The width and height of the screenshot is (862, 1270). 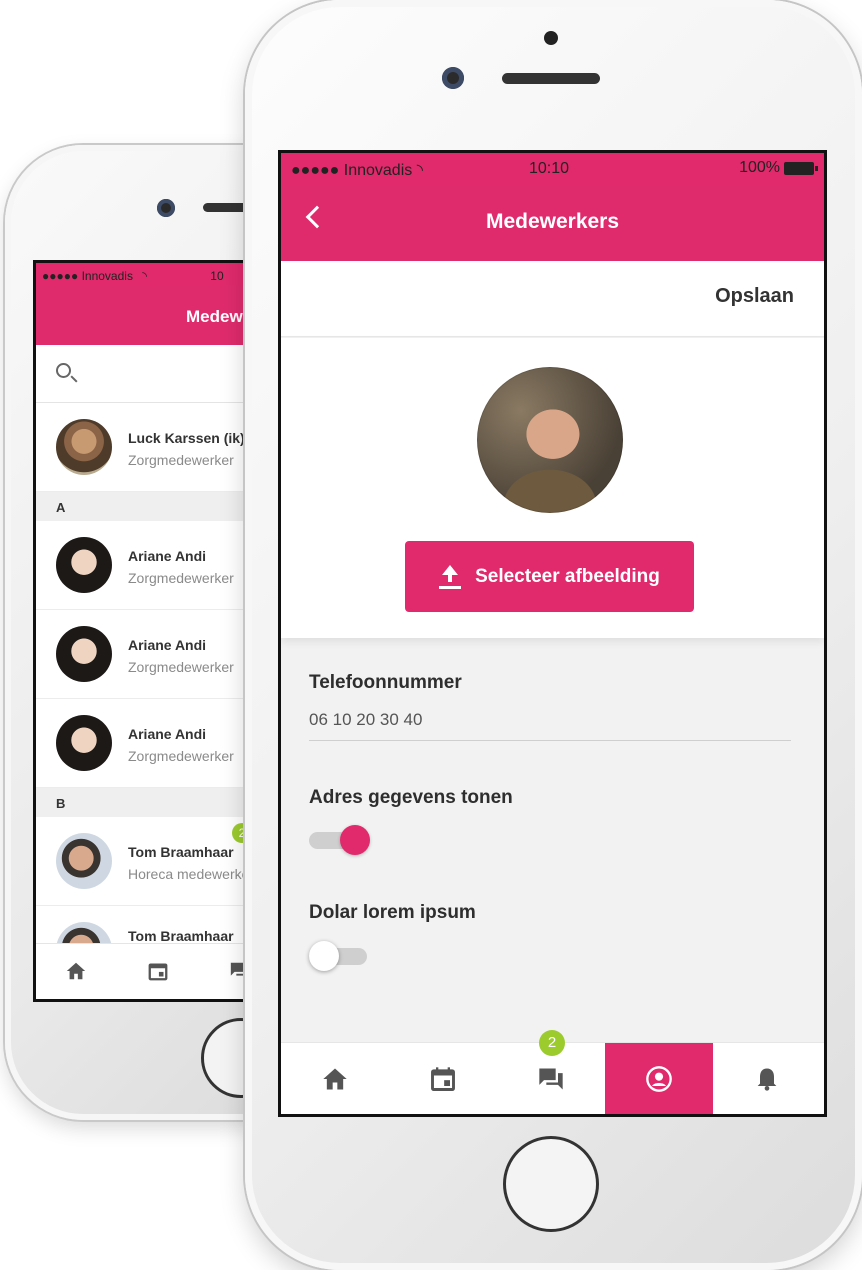 I want to click on battery-indicator: 100%, so click(x=778, y=168).